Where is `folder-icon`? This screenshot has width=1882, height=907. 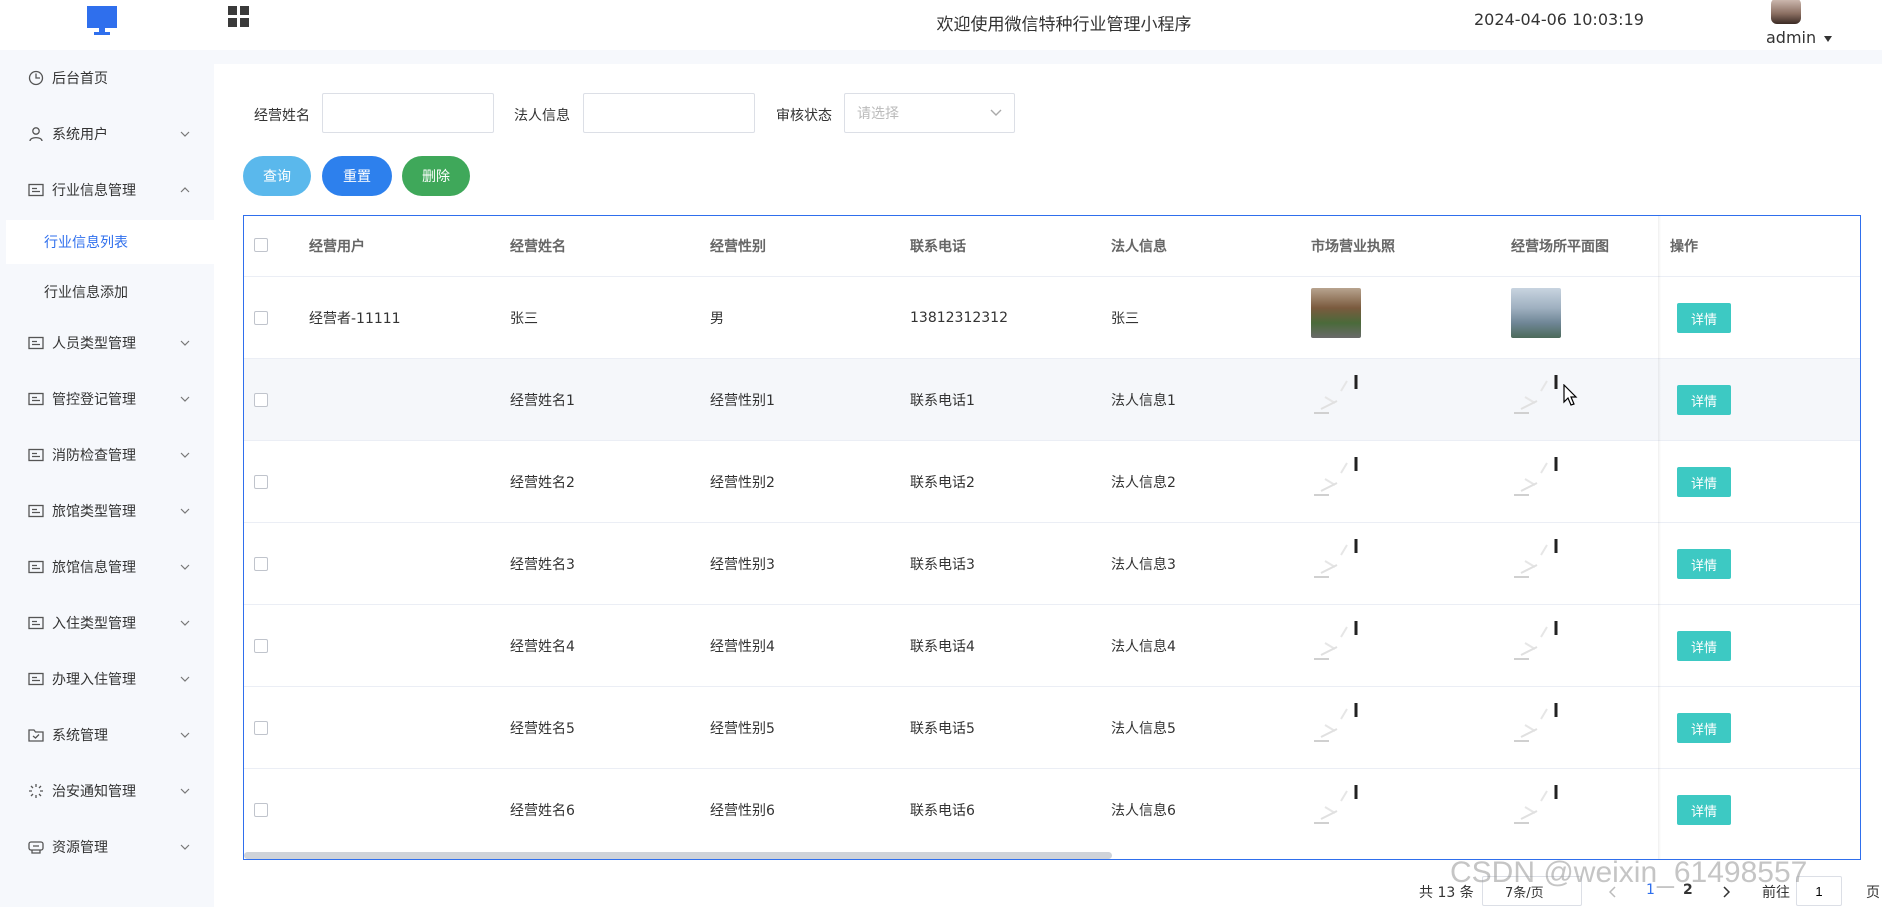 folder-icon is located at coordinates (36, 735).